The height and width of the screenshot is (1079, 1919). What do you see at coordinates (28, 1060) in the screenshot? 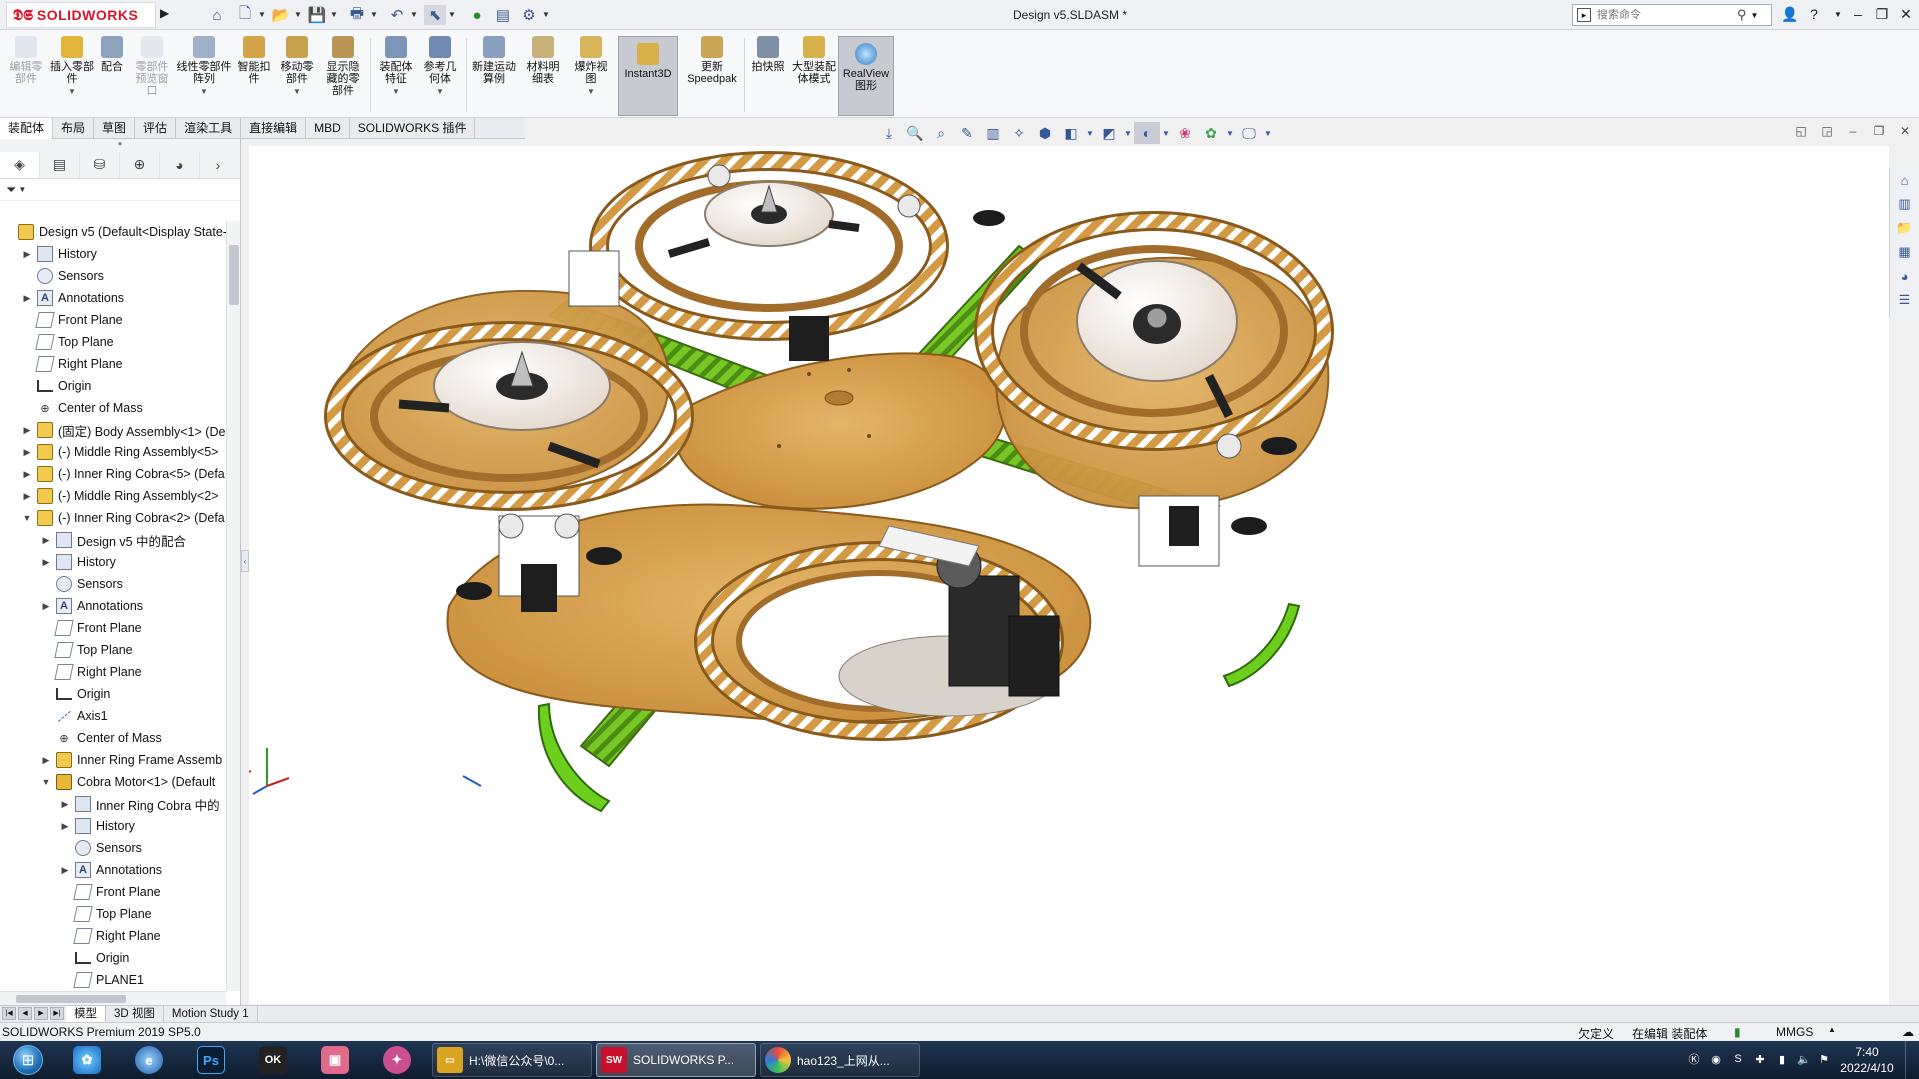
I see `start-button: ⊞` at bounding box center [28, 1060].